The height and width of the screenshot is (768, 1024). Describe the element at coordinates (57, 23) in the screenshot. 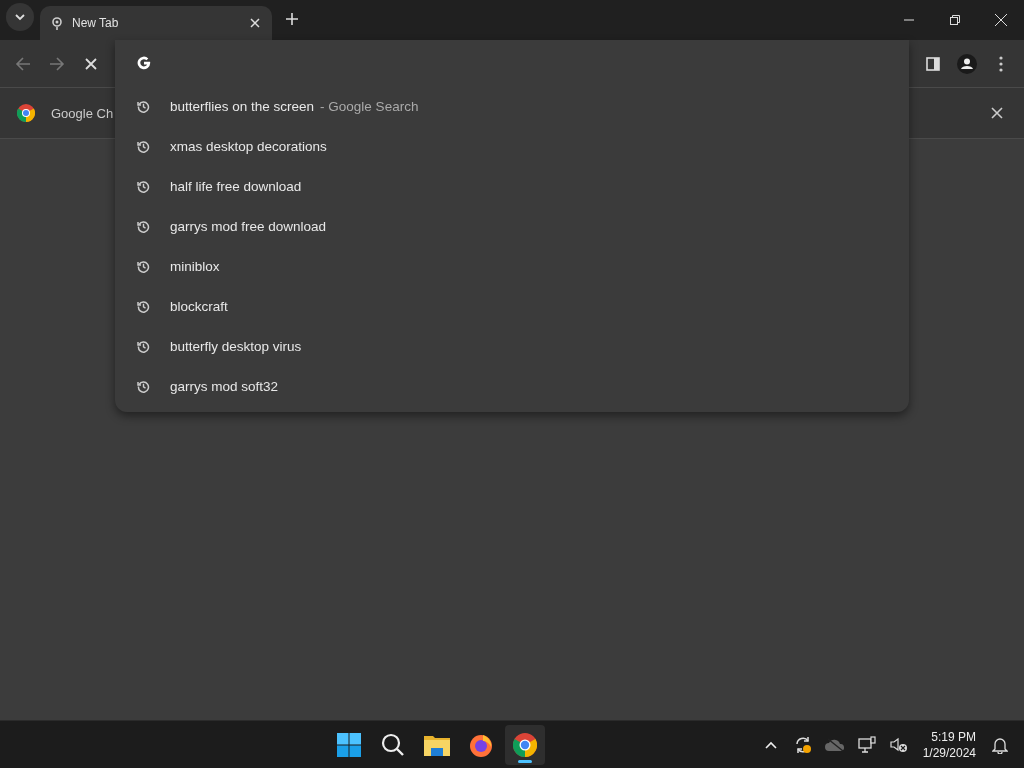

I see `tab-favicon-icon` at that location.